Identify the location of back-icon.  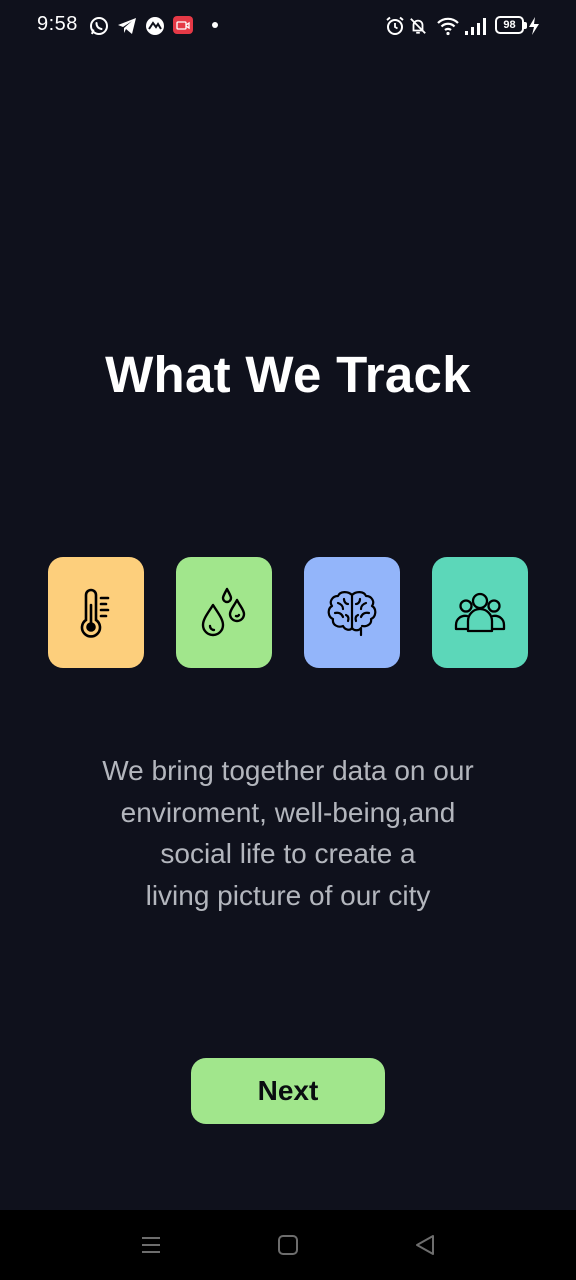
(425, 1245).